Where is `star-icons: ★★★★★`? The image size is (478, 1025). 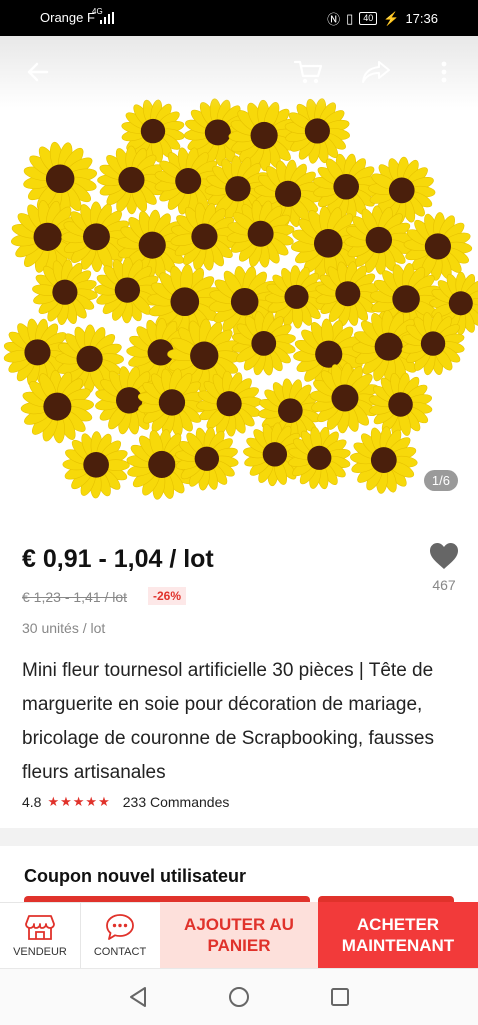 star-icons: ★★★★★ is located at coordinates (79, 801).